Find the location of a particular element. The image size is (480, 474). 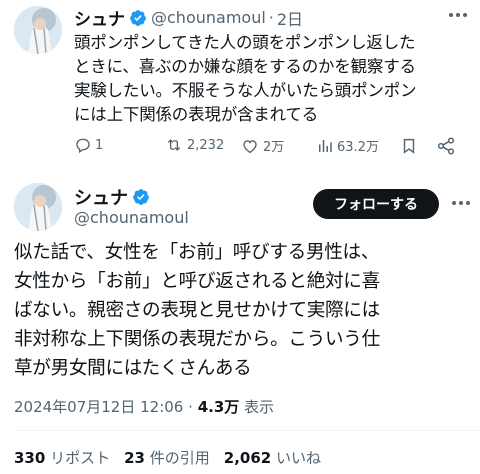

tweet-meta: 2024年07月12日 12:06 · 4.3万 表示 is located at coordinates (144, 406).